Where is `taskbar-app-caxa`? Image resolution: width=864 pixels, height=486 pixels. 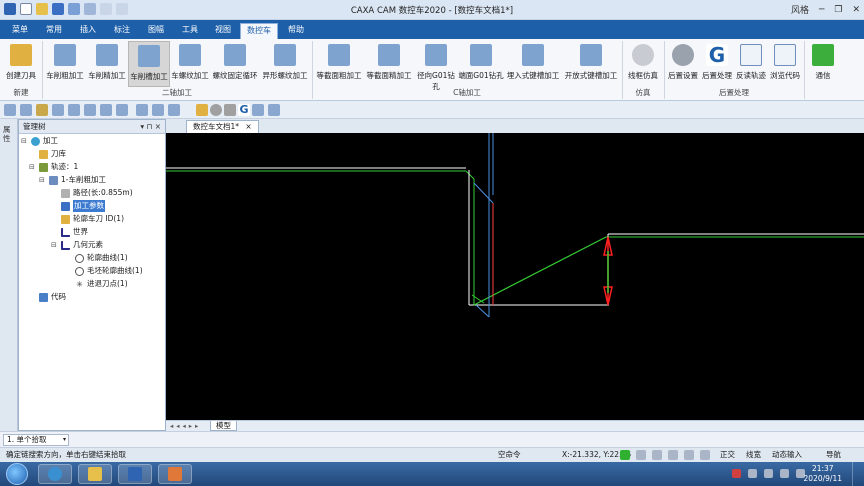
taskbar-app-caxa is located at coordinates (135, 474).